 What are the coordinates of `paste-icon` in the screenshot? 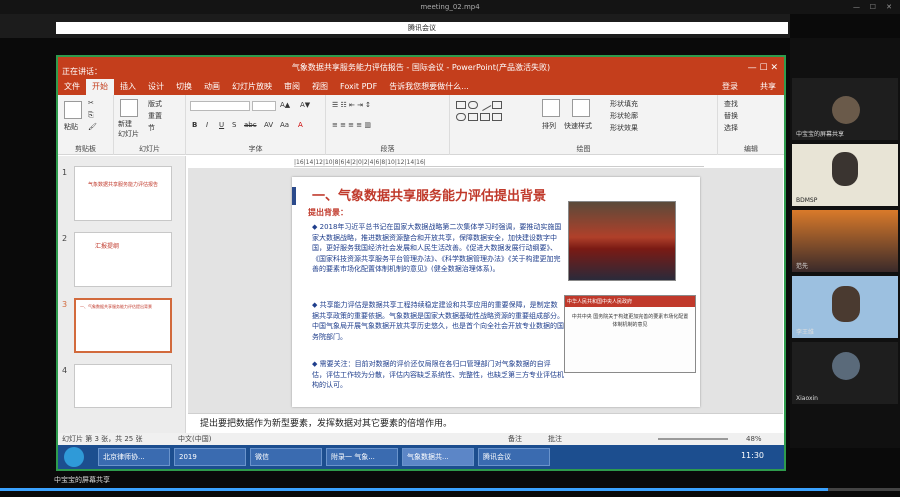 It's located at (73, 110).